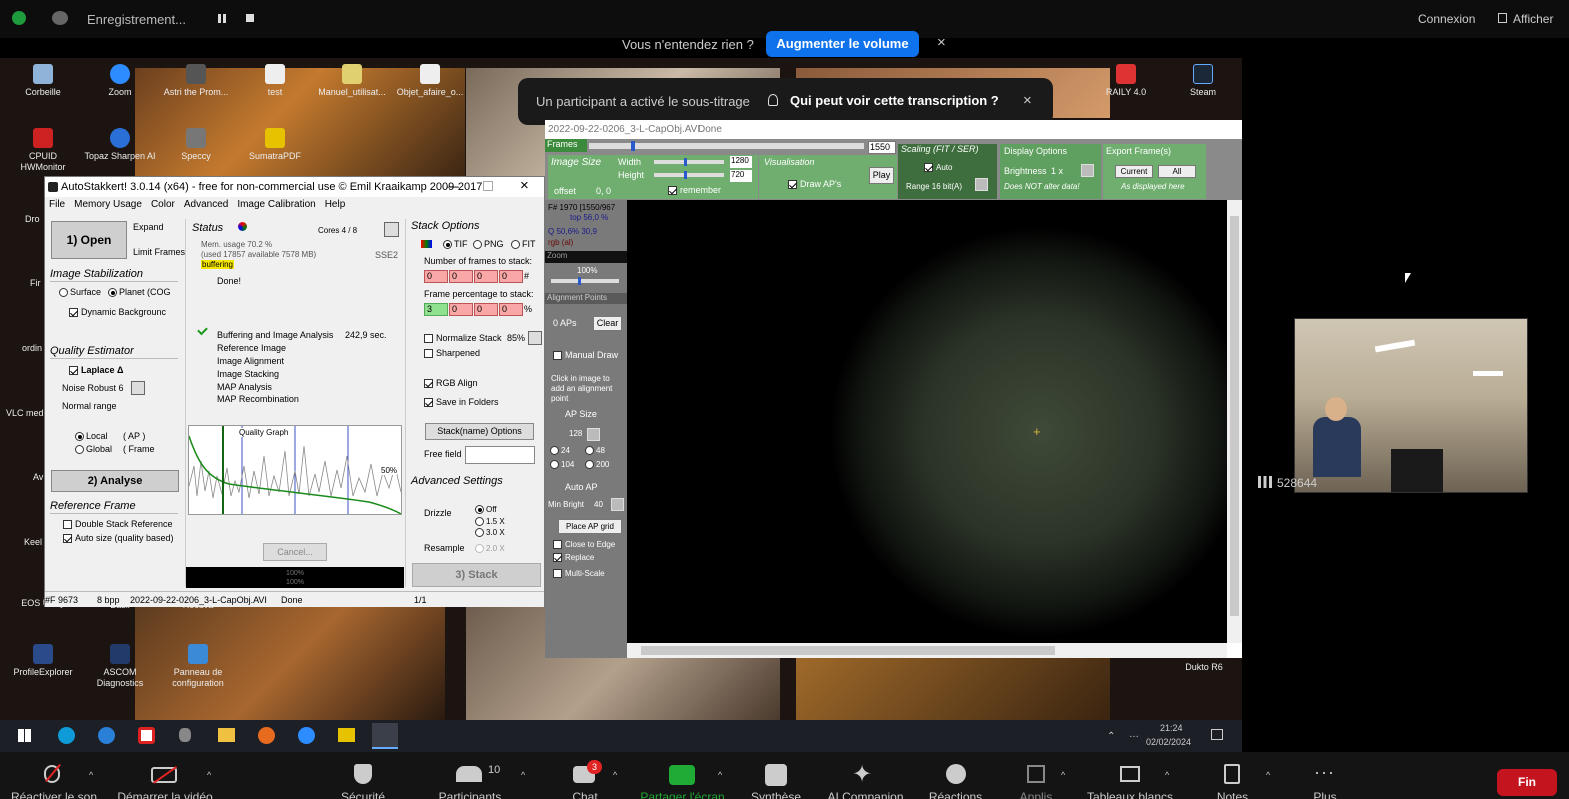  What do you see at coordinates (615, 775) in the screenshot?
I see `chat-chevron-icon: ^` at bounding box center [615, 775].